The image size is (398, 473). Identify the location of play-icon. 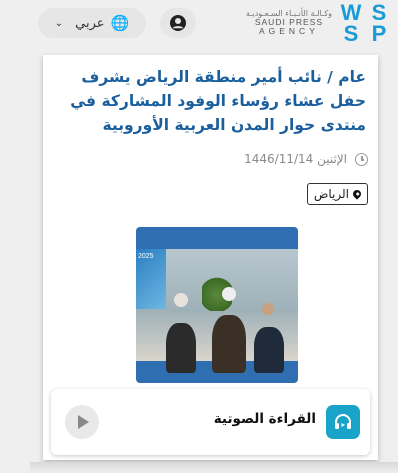
(83, 422).